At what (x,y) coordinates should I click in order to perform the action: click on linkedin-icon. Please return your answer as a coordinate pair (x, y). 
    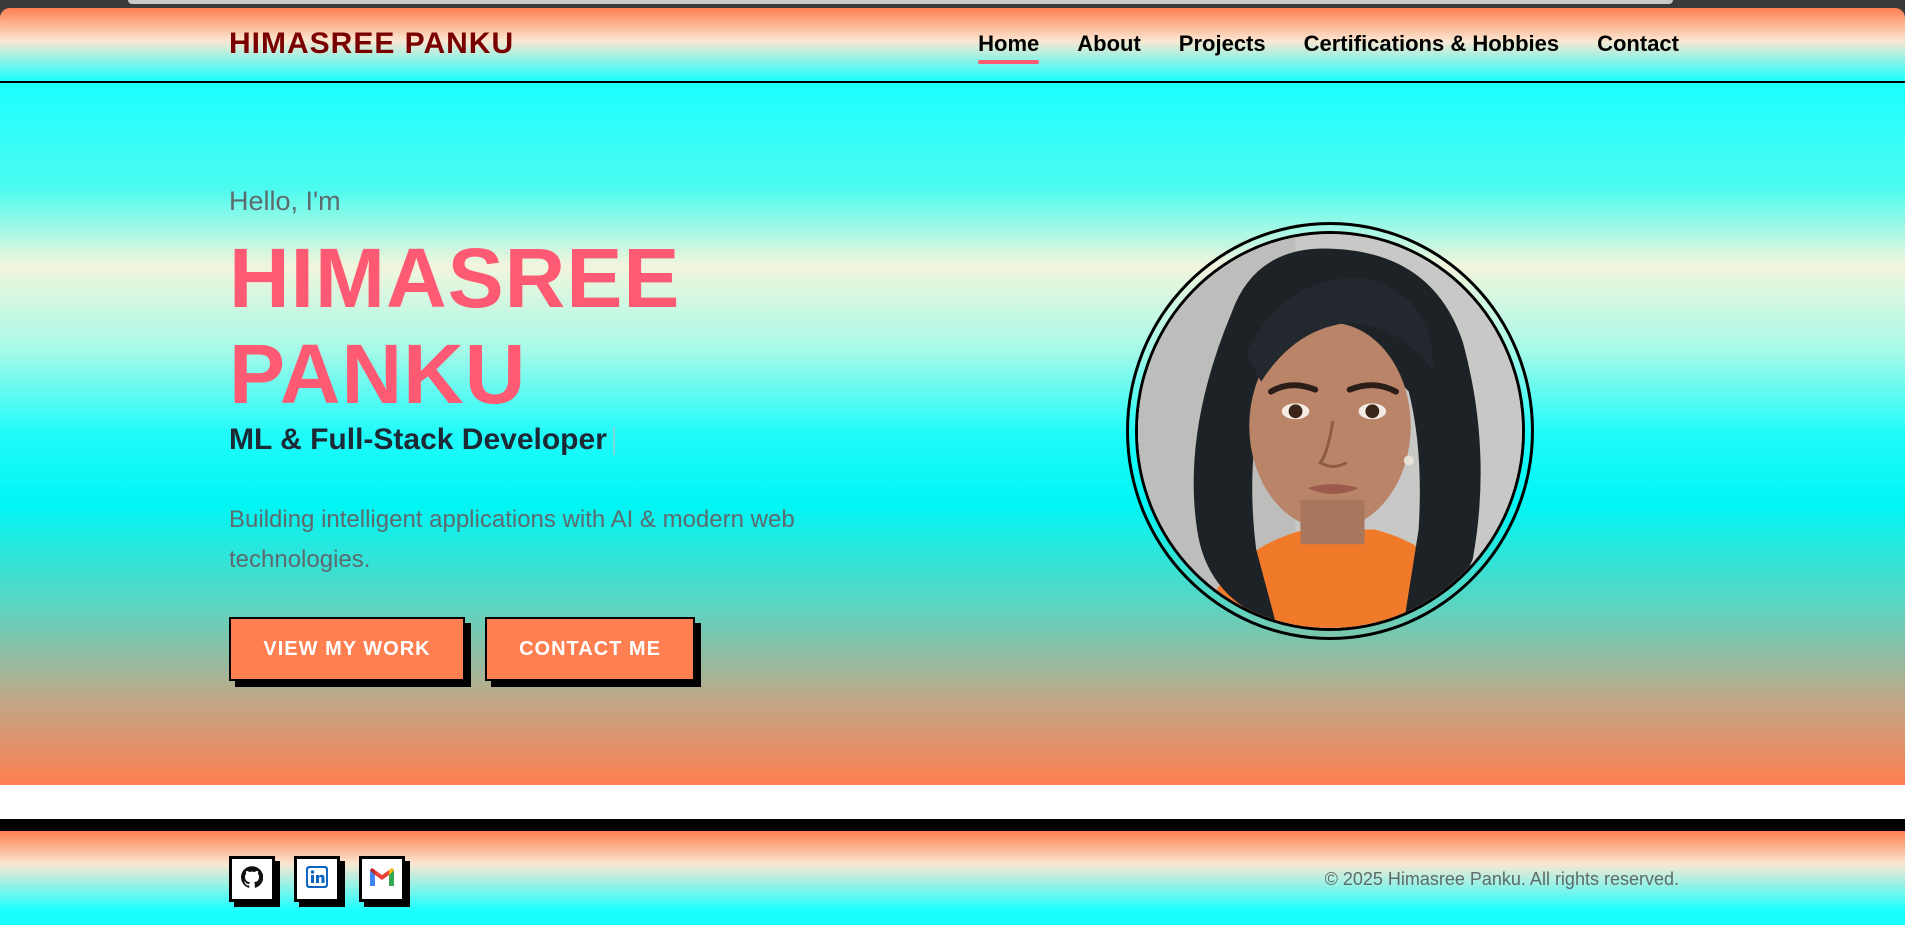
    Looking at the image, I should click on (317, 879).